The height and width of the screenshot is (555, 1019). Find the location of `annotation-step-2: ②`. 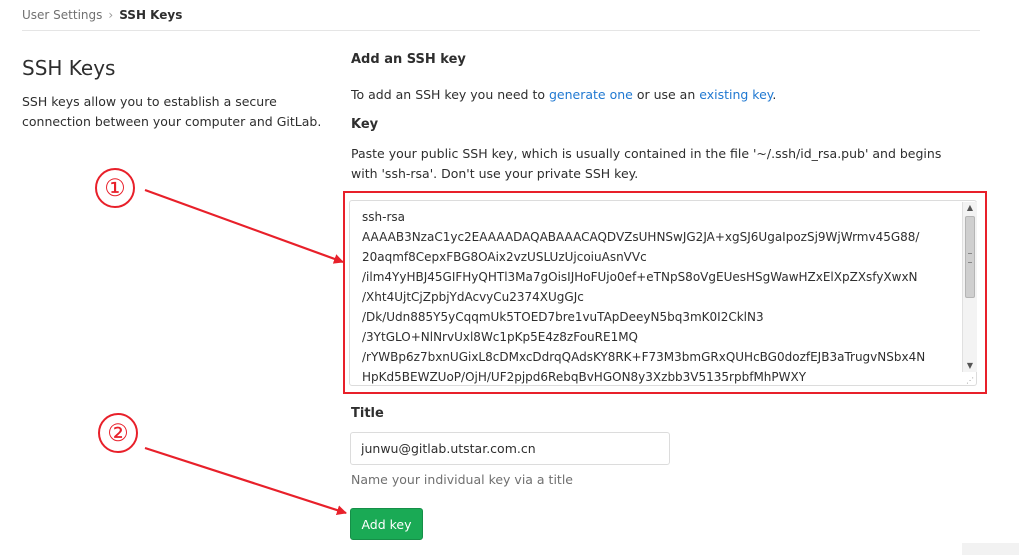

annotation-step-2: ② is located at coordinates (118, 433).